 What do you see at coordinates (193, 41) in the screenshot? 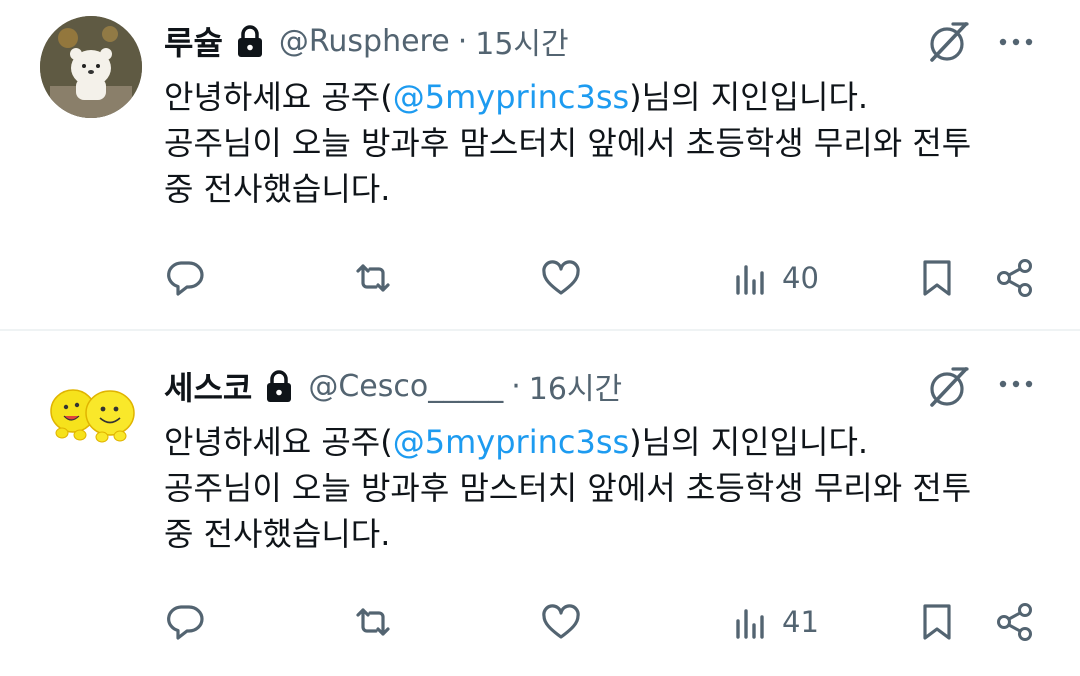
I see `display-name: 루슐` at bounding box center [193, 41].